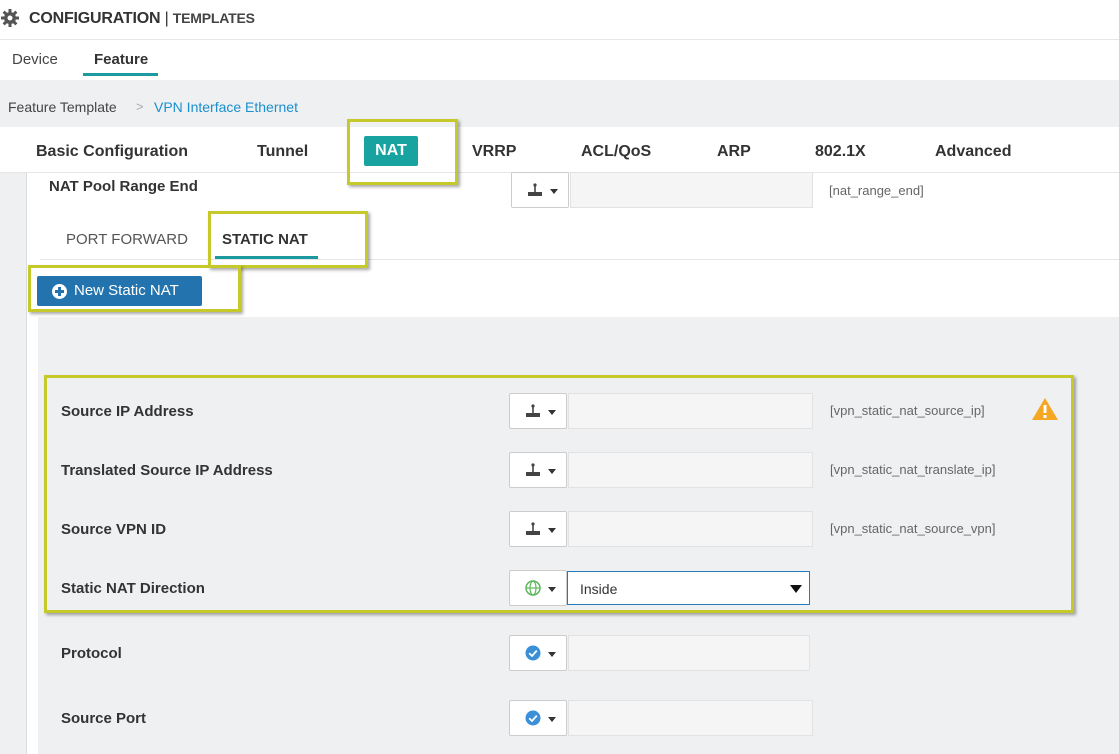 The width and height of the screenshot is (1119, 754). What do you see at coordinates (494, 152) in the screenshot?
I see `tab-vrrp: VRRP` at bounding box center [494, 152].